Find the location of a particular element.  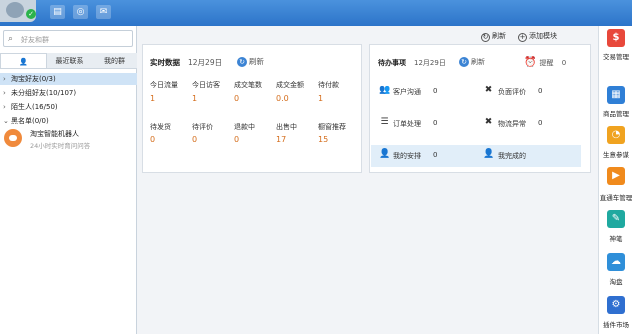

online-status-icon: ✓ is located at coordinates (31, 14).